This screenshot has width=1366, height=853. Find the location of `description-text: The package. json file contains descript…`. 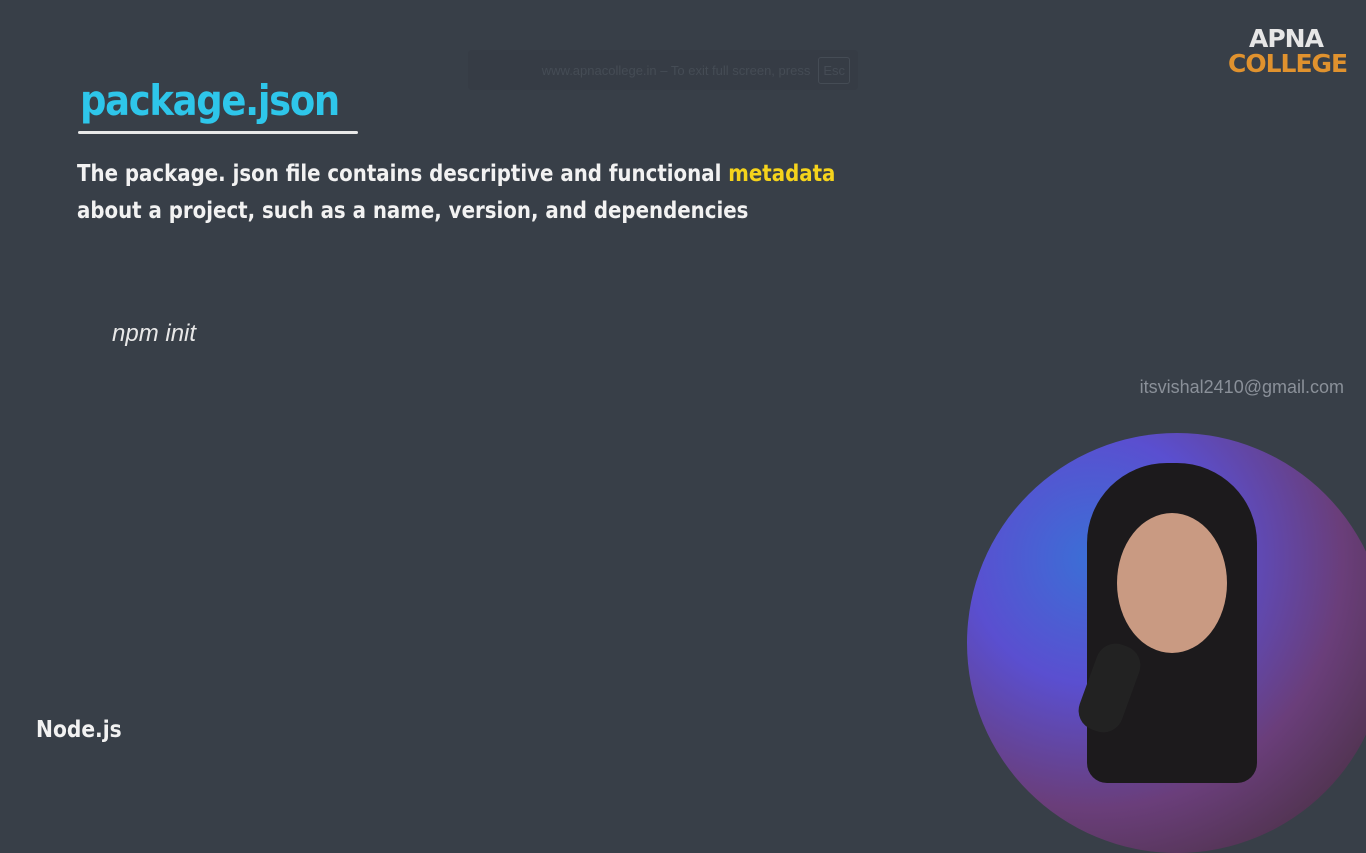

description-text: The package. json file contains descript… is located at coordinates (403, 174).